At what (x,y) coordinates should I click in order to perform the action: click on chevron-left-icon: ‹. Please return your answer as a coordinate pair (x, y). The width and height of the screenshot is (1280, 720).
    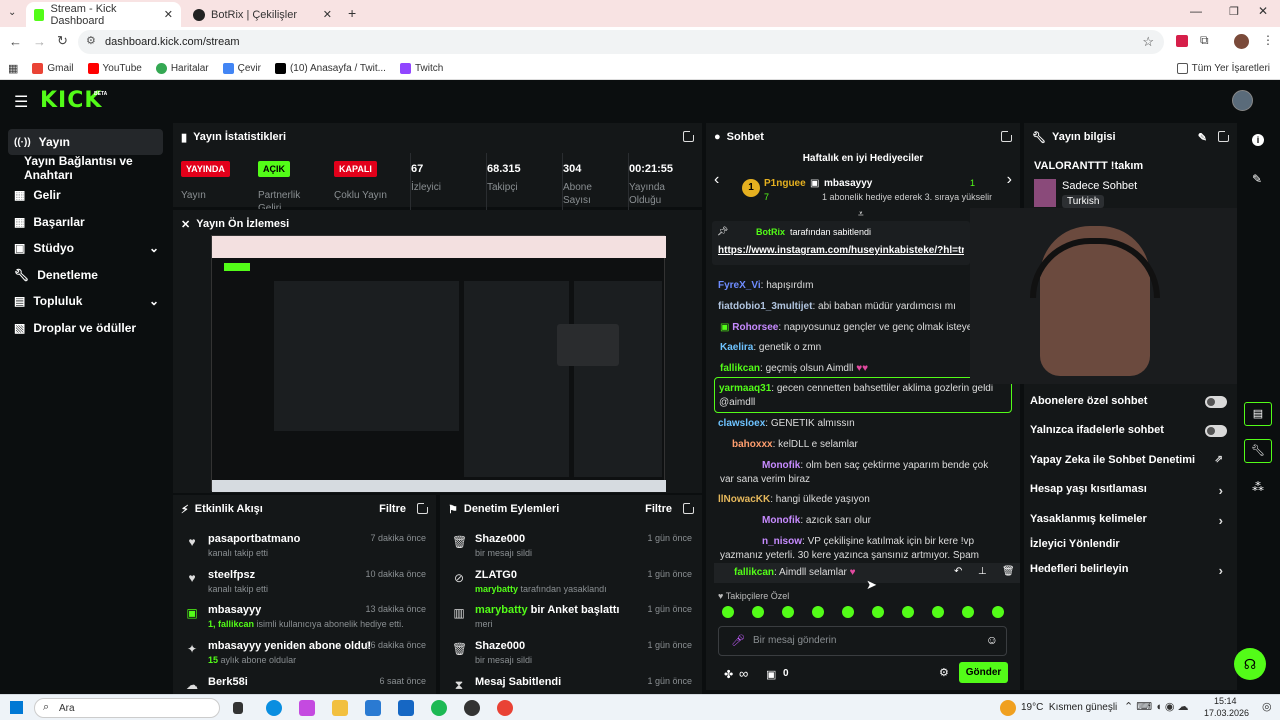
    Looking at the image, I should click on (716, 180).